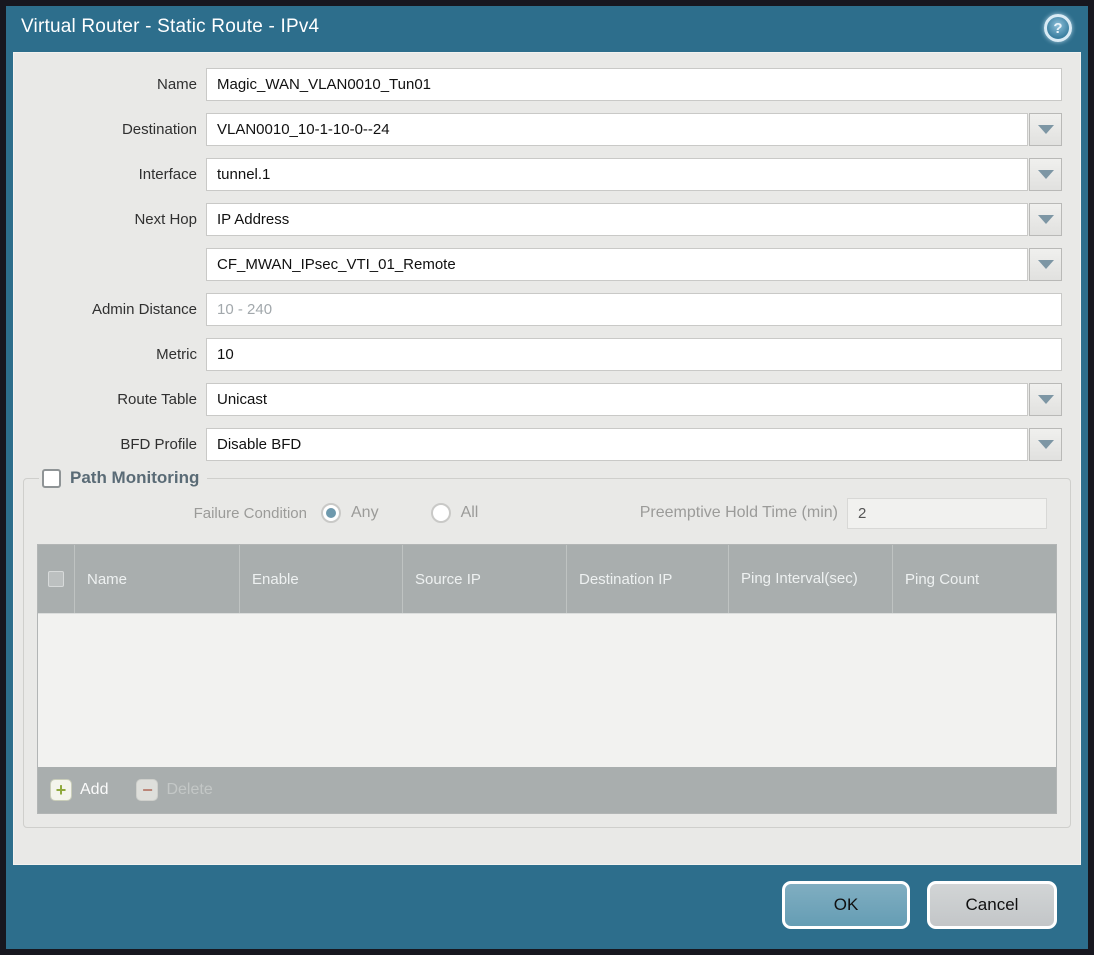  I want to click on table-toolbar: + Add − Delete, so click(547, 790).